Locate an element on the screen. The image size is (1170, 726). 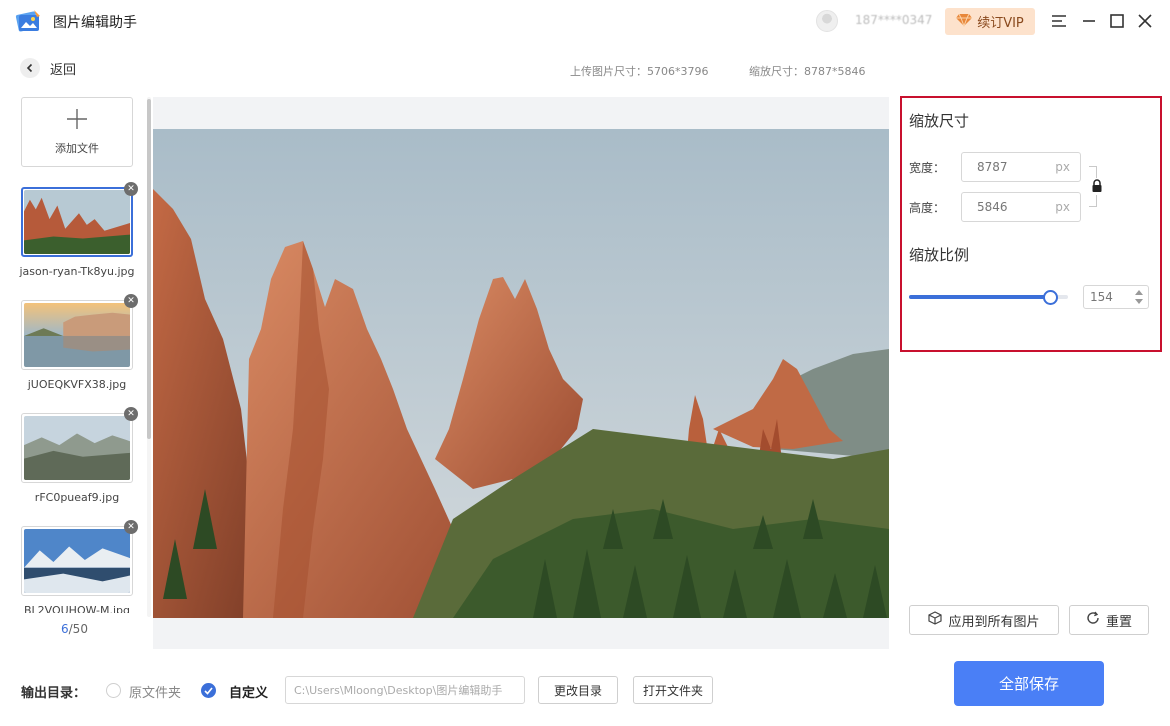
file-count-current: 6 is located at coordinates (65, 629).